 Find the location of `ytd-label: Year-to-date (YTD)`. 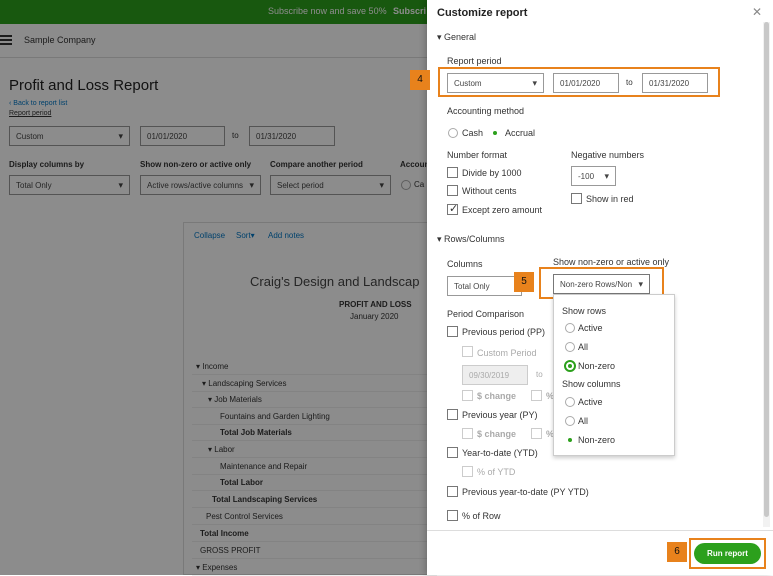

ytd-label: Year-to-date (YTD) is located at coordinates (500, 453).